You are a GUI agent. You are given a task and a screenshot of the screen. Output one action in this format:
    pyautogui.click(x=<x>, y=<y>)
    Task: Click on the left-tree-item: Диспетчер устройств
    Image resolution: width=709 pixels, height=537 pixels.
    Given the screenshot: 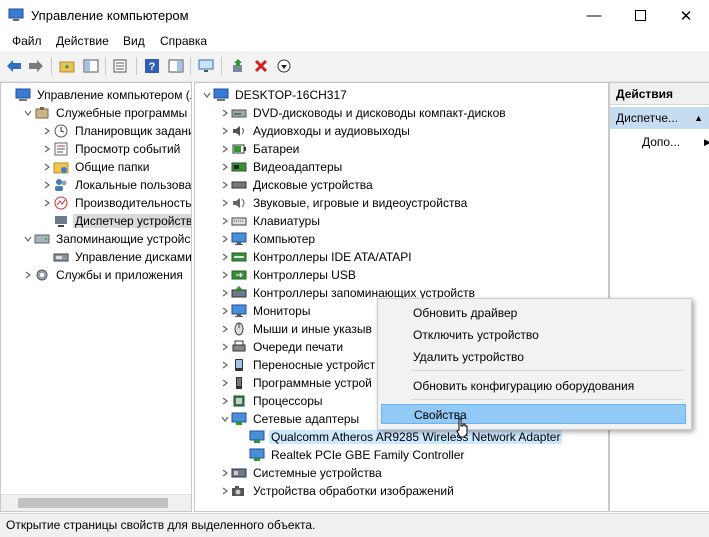 What is the action you would take?
    pyautogui.click(x=116, y=221)
    